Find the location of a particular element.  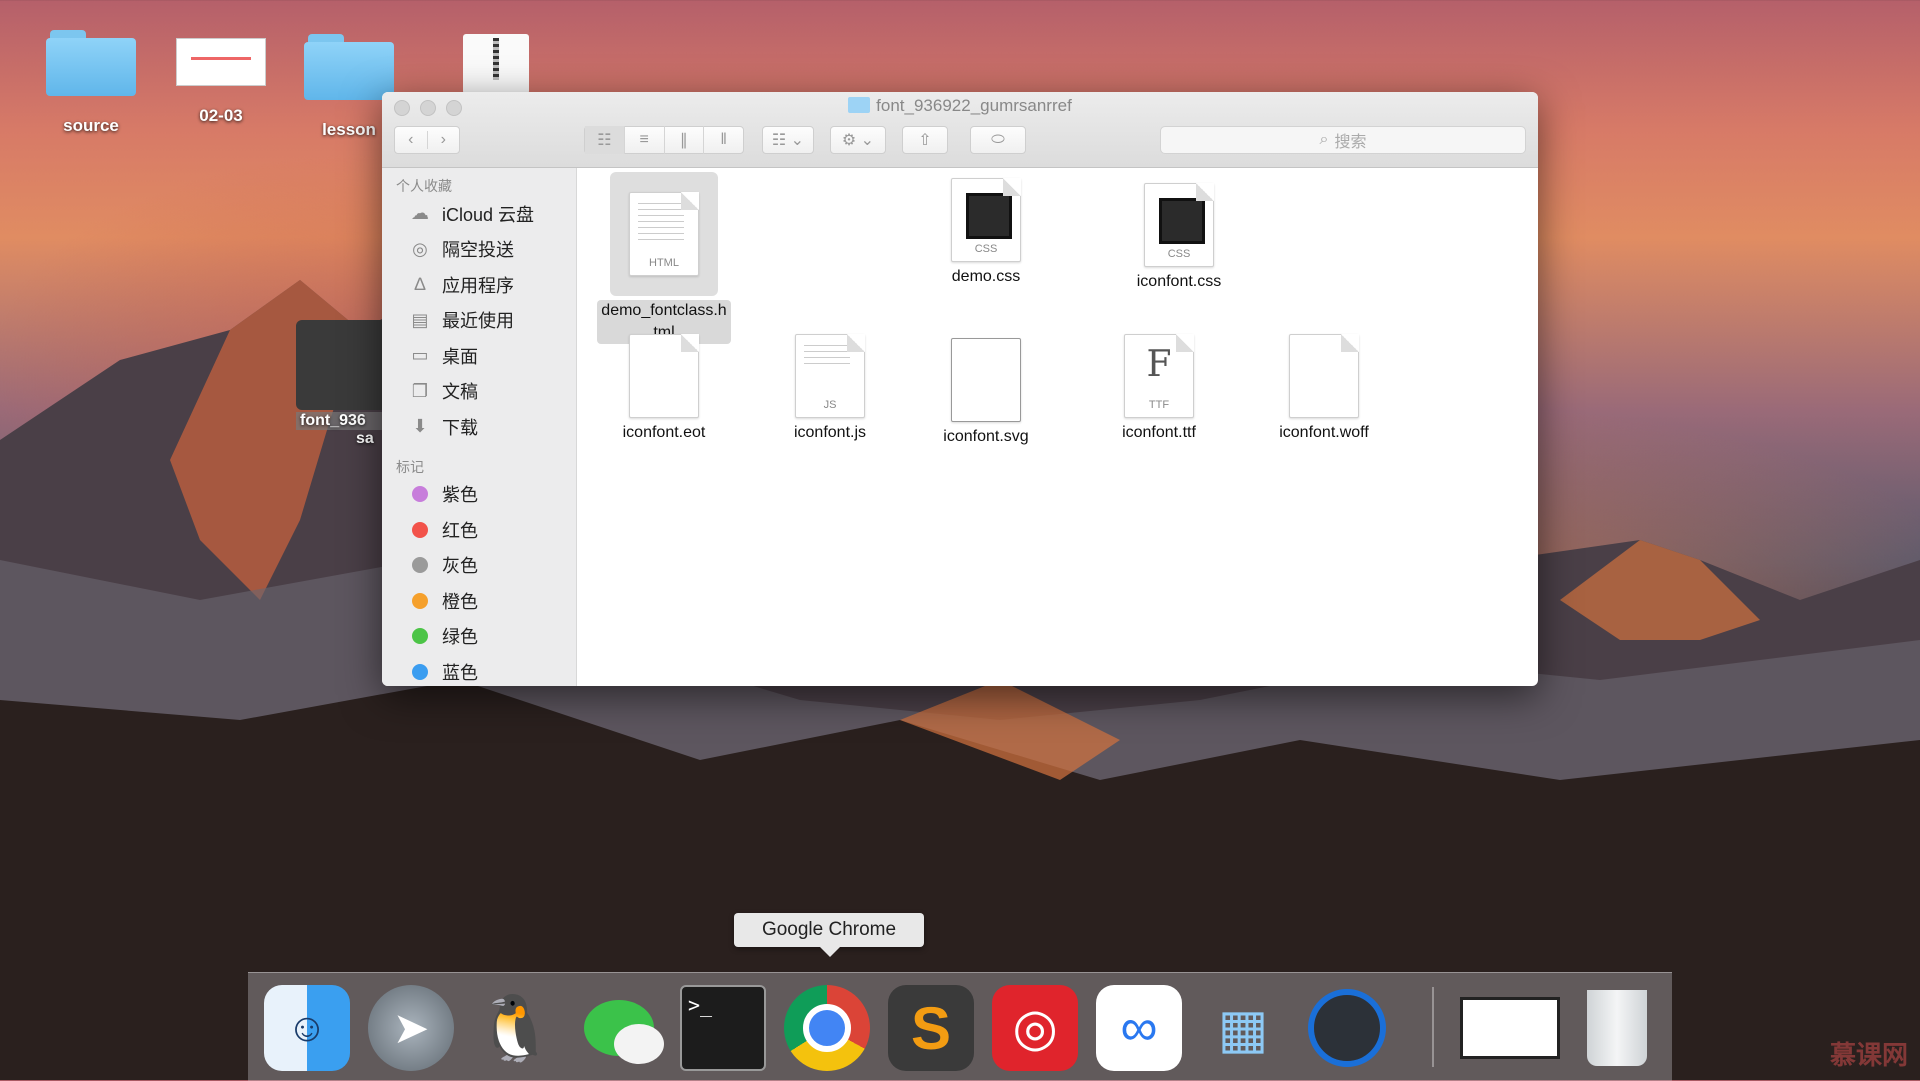

file-item: F TTF iconfont.ttf is located at coordinates (1159, 389).